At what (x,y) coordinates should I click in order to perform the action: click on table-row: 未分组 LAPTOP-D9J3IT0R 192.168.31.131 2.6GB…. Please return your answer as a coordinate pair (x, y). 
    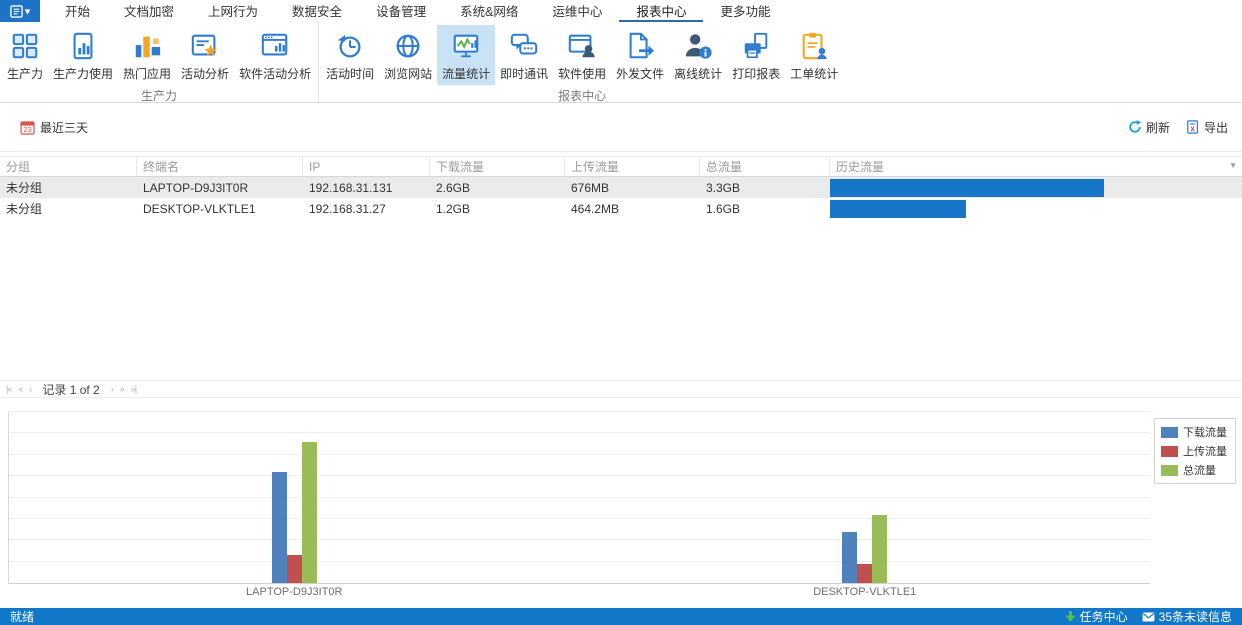
    Looking at the image, I should click on (621, 187).